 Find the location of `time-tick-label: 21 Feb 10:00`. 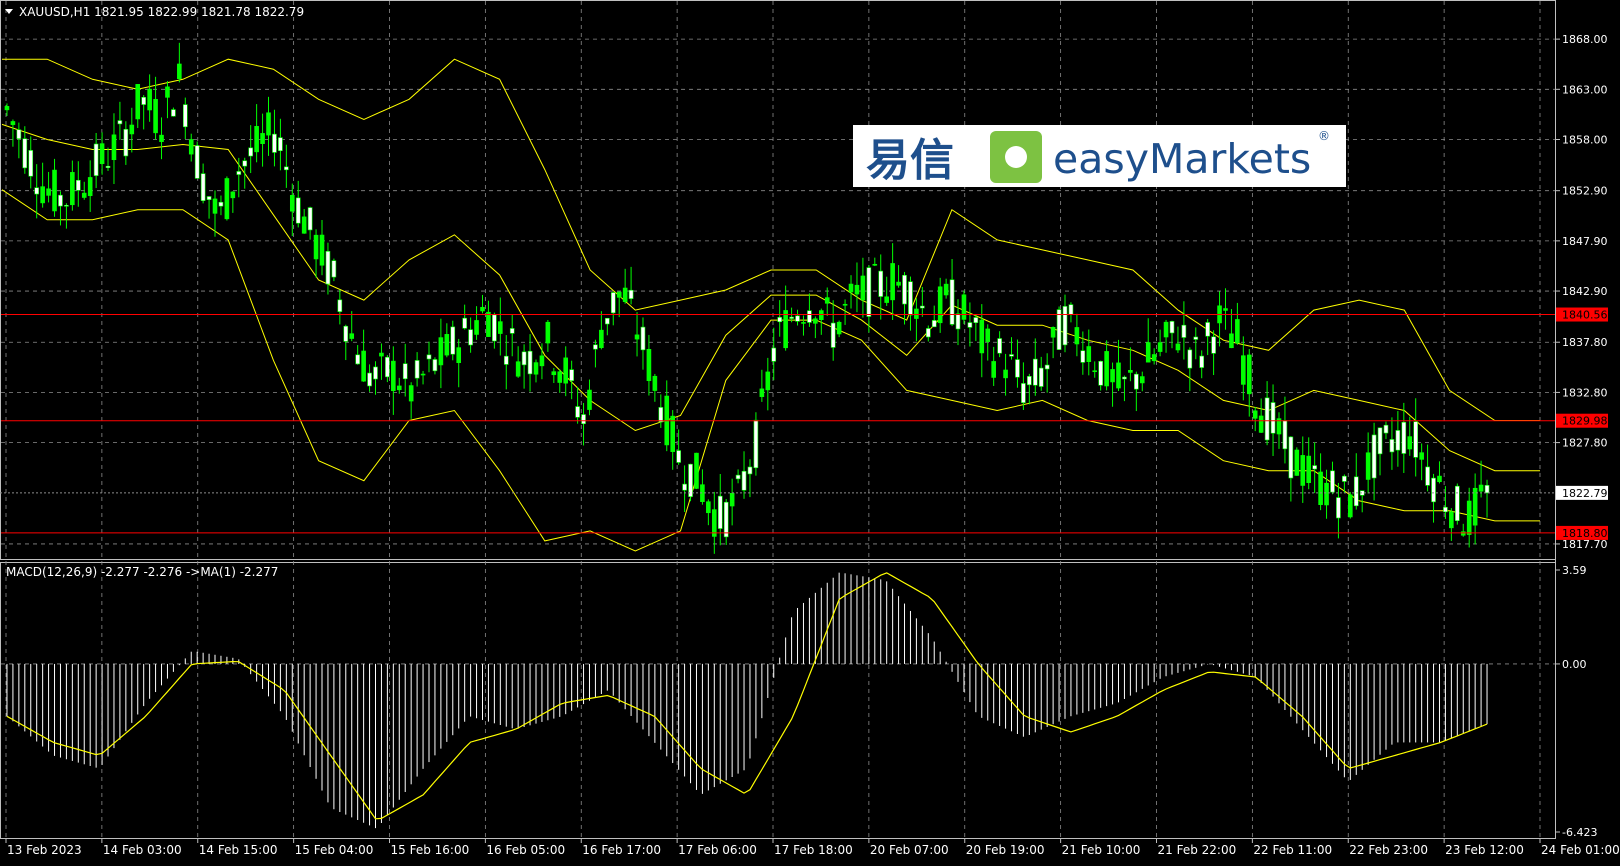

time-tick-label: 21 Feb 10:00 is located at coordinates (1101, 850).